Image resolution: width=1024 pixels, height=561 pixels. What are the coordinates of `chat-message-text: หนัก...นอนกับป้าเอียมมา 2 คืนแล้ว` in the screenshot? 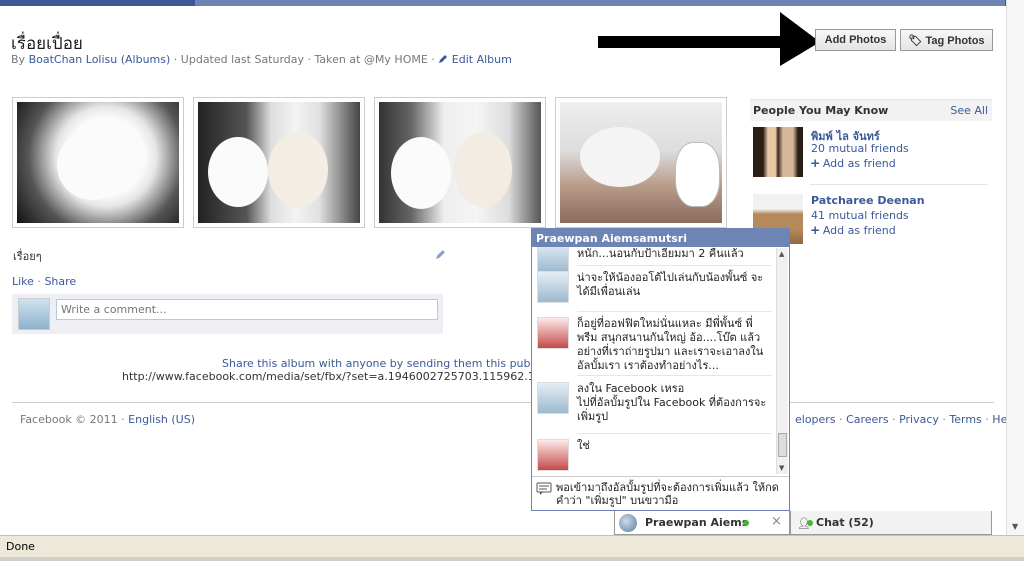 It's located at (660, 253).